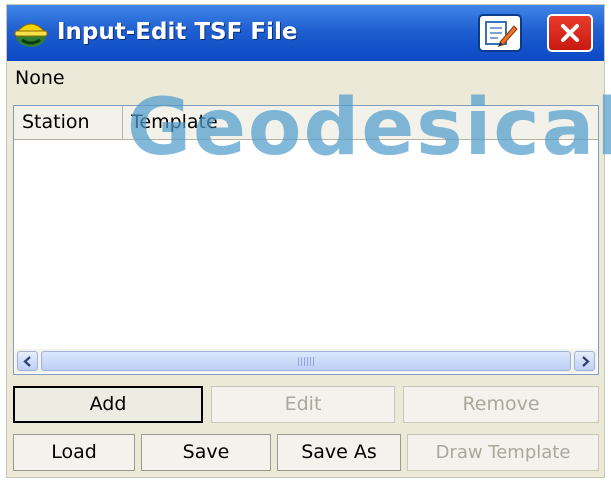  I want to click on close-button, so click(570, 33).